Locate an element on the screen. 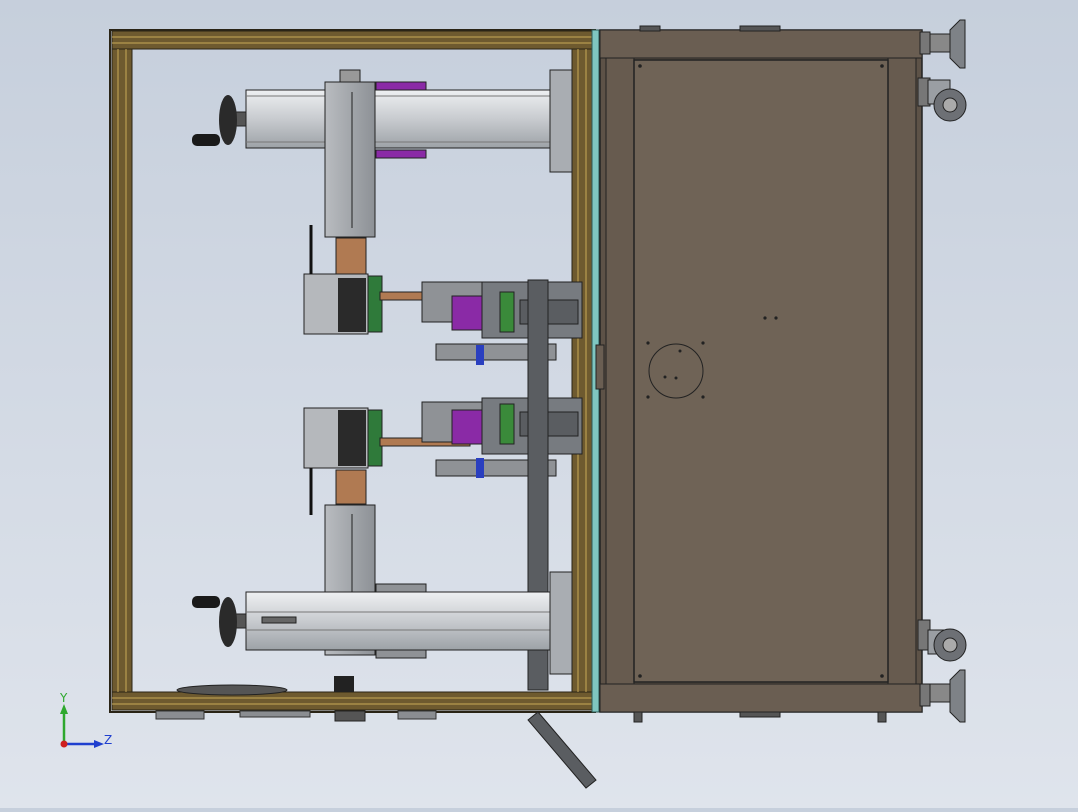 This screenshot has width=1078, height=812. triad-y-label: Y is located at coordinates (63, 698).